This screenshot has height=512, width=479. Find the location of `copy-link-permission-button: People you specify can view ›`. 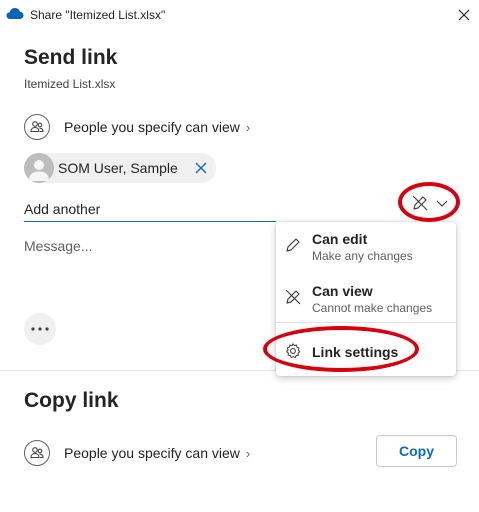

copy-link-permission-button: People you specify can view › is located at coordinates (137, 453).